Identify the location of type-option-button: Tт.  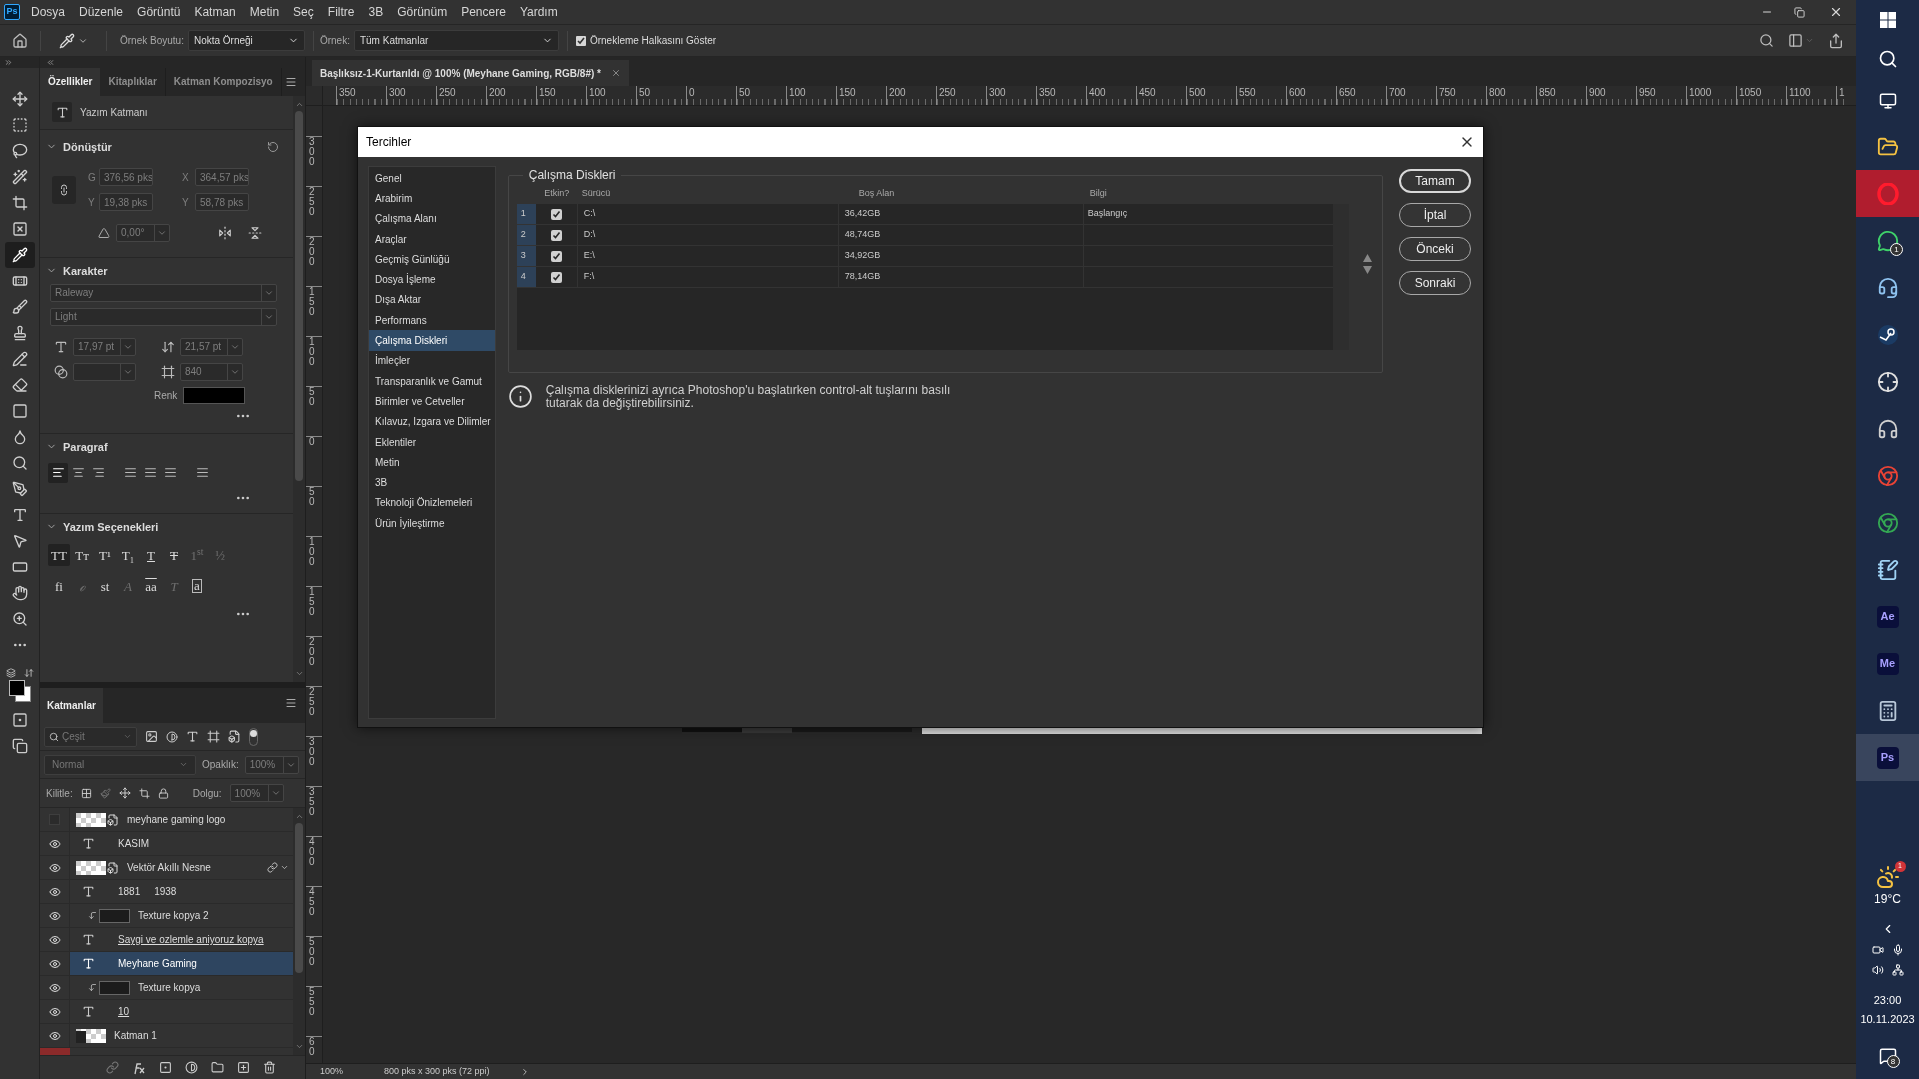
(82, 555).